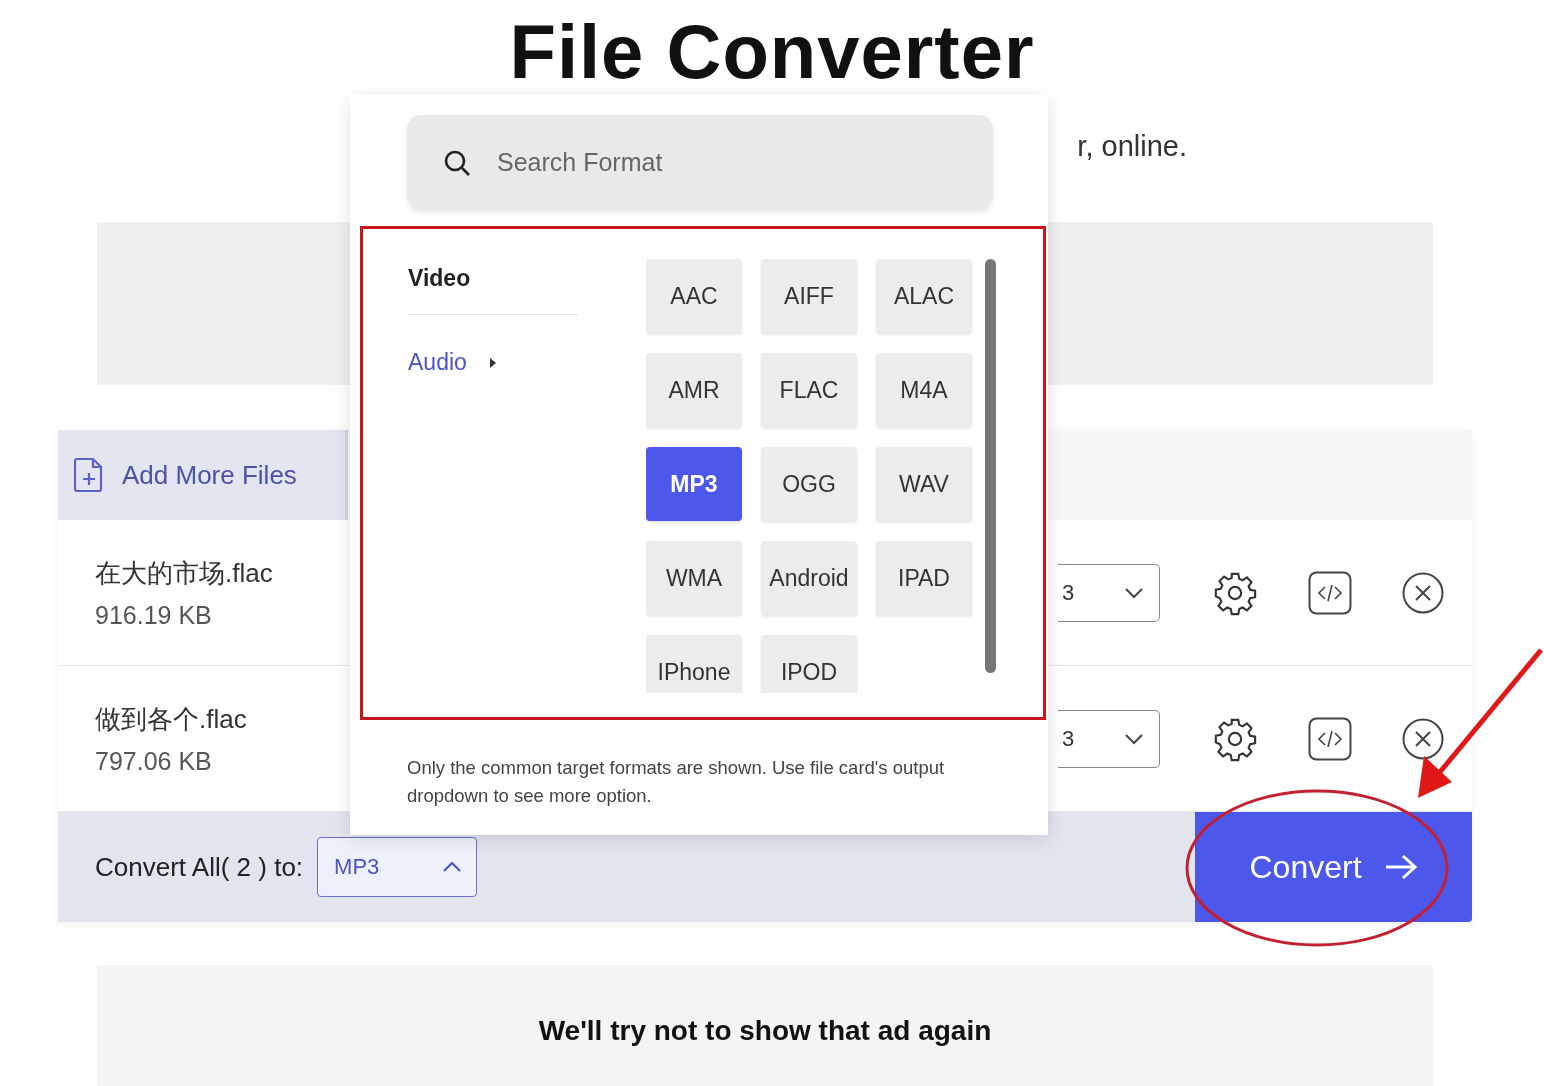 The width and height of the screenshot is (1544, 1086). What do you see at coordinates (694, 578) in the screenshot?
I see `format-option: WMA` at bounding box center [694, 578].